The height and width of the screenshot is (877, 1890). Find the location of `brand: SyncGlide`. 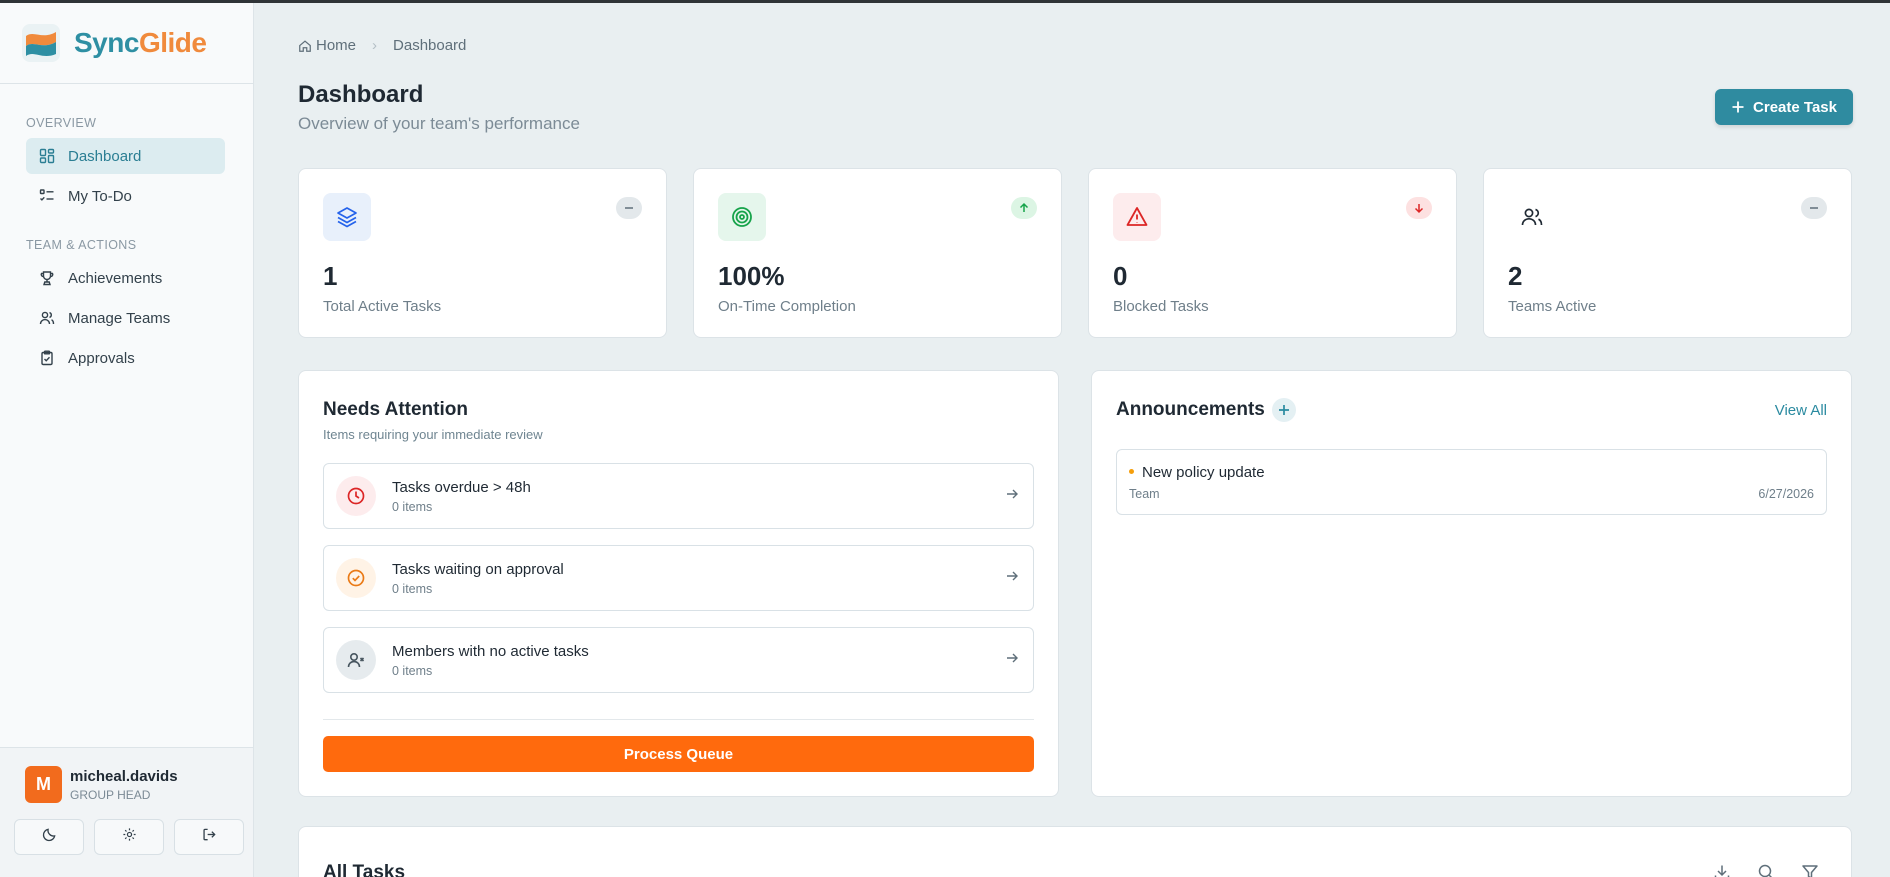

brand: SyncGlide is located at coordinates (126, 43).